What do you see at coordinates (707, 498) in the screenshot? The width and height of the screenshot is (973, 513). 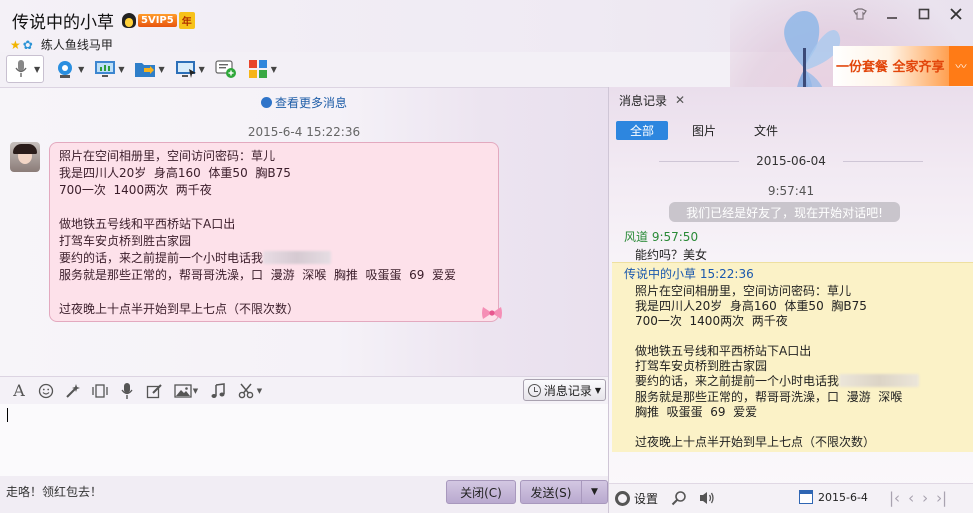 I see `speaker-icon` at bounding box center [707, 498].